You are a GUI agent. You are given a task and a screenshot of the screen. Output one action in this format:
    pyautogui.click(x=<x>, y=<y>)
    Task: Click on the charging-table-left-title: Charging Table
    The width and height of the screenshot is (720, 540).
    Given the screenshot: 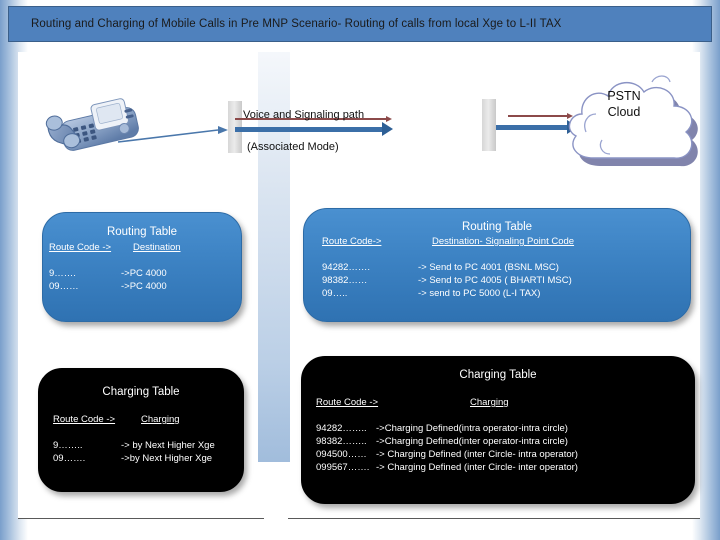 What is the action you would take?
    pyautogui.click(x=141, y=392)
    